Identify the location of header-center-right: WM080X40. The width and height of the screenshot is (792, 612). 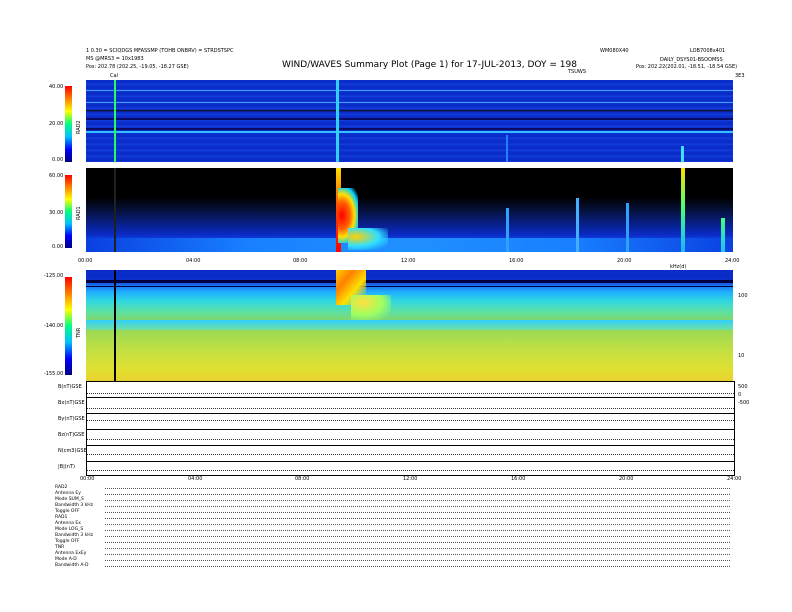
(614, 51).